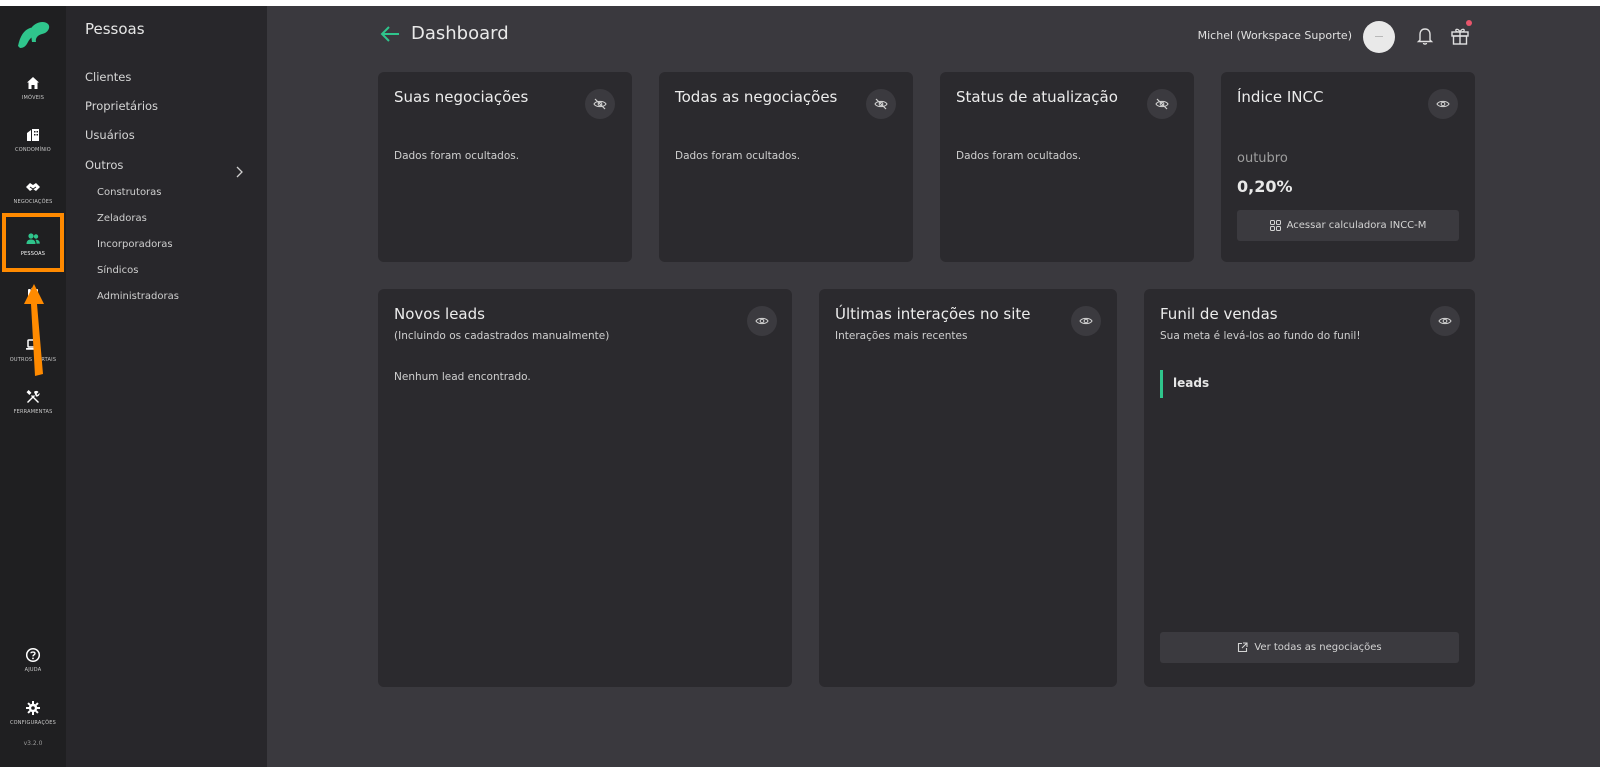 This screenshot has width=1600, height=767. Describe the element at coordinates (138, 296) in the screenshot. I see `submenu-subitem-administradoras: Administradoras` at that location.